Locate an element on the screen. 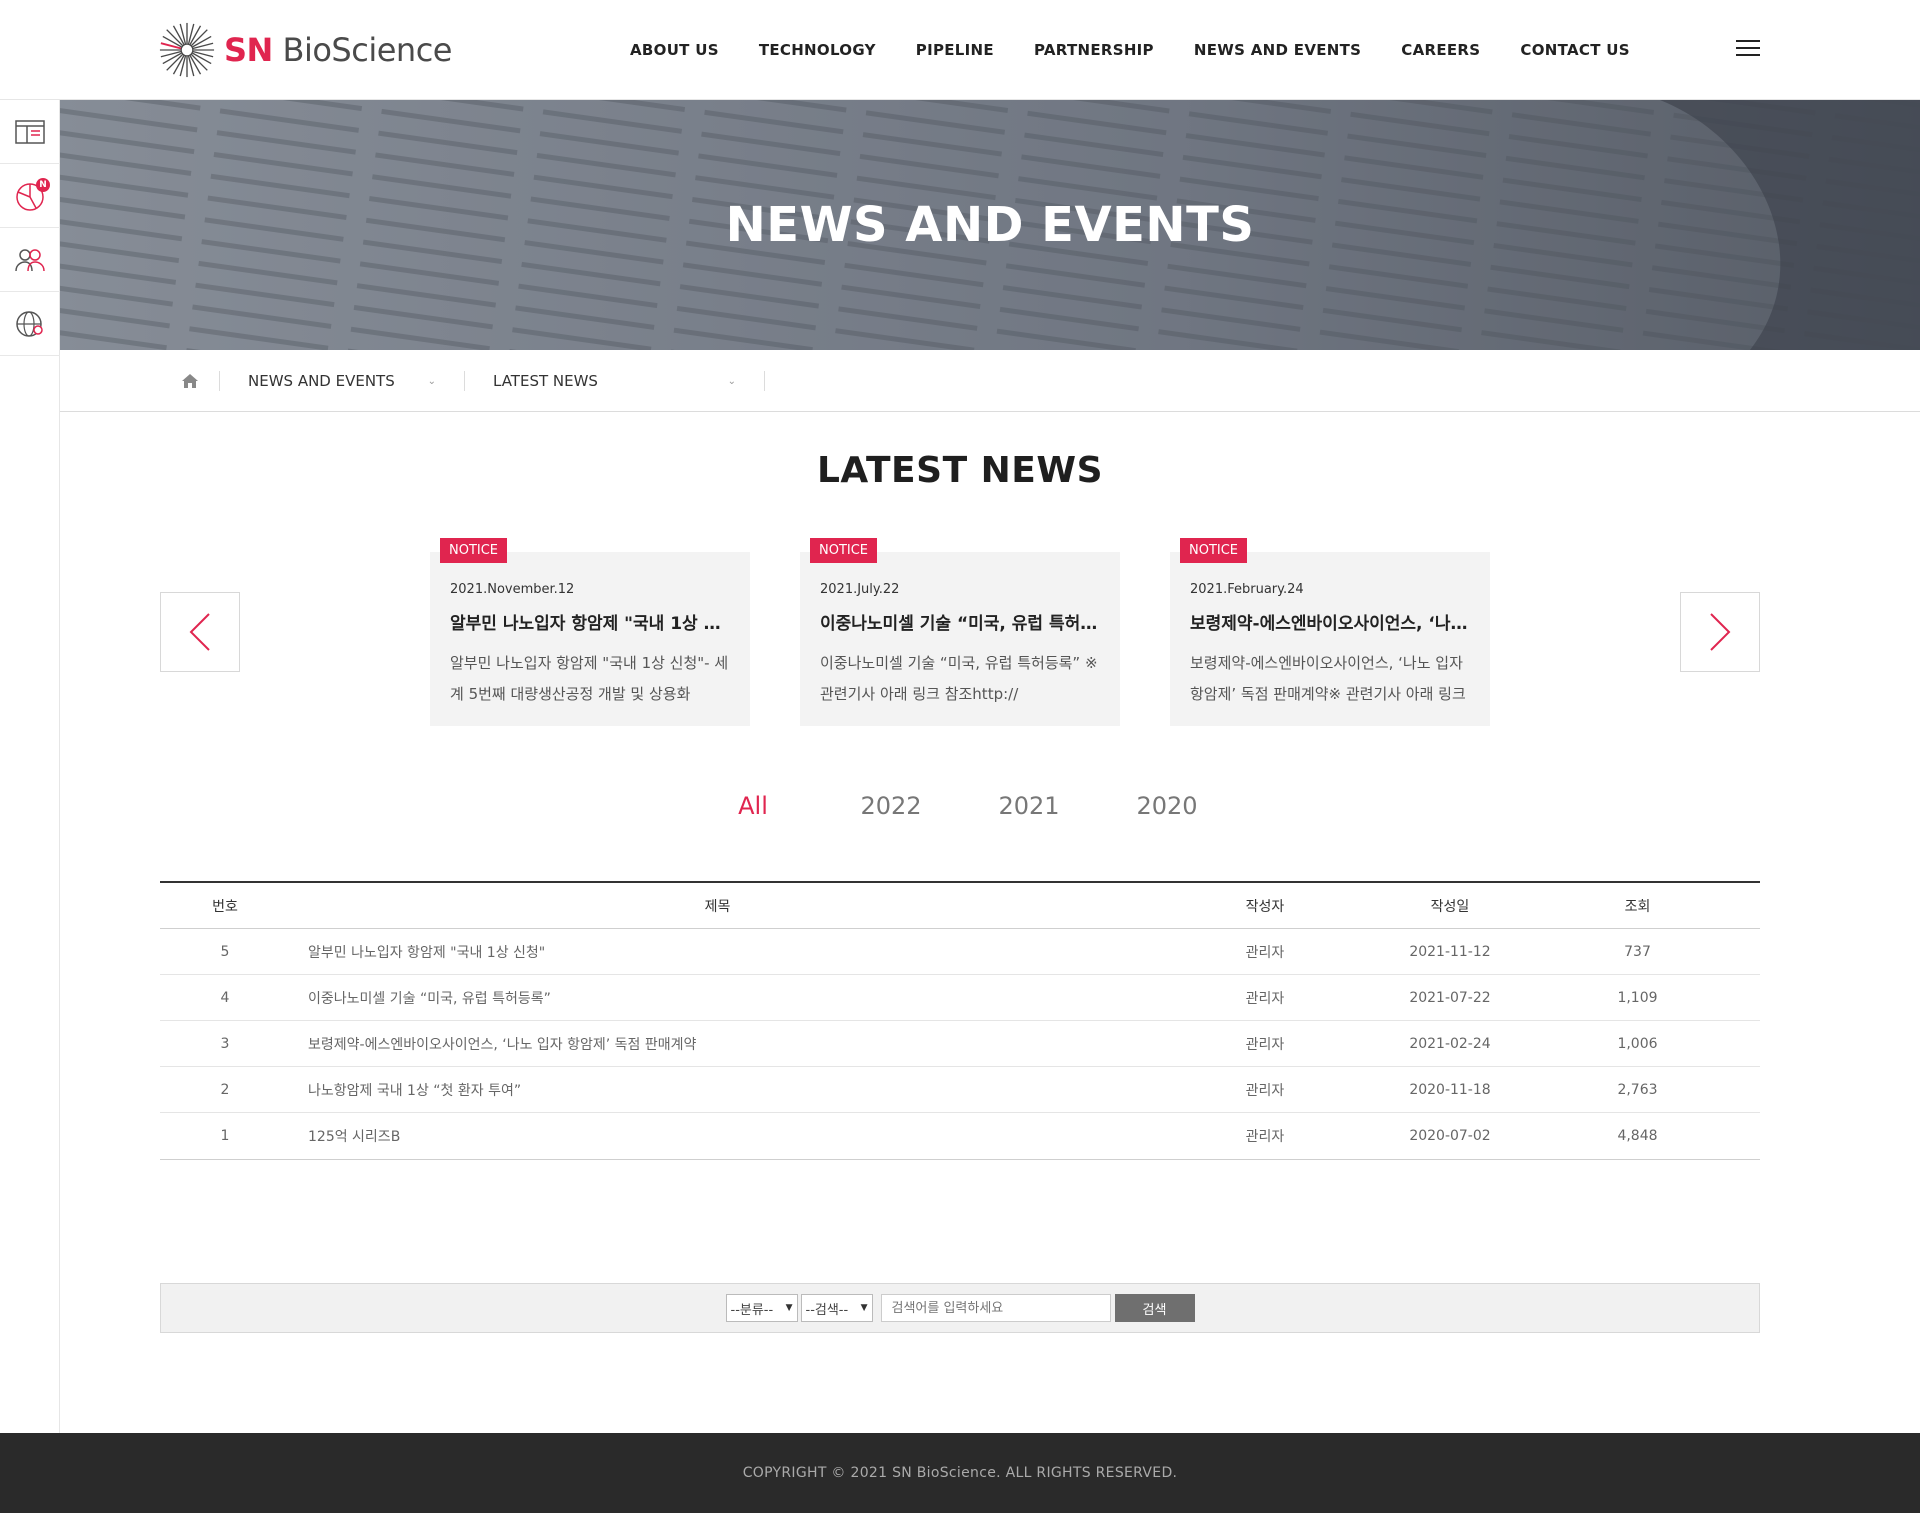  hero-title: NEWS AND EVENTS is located at coordinates (990, 225).